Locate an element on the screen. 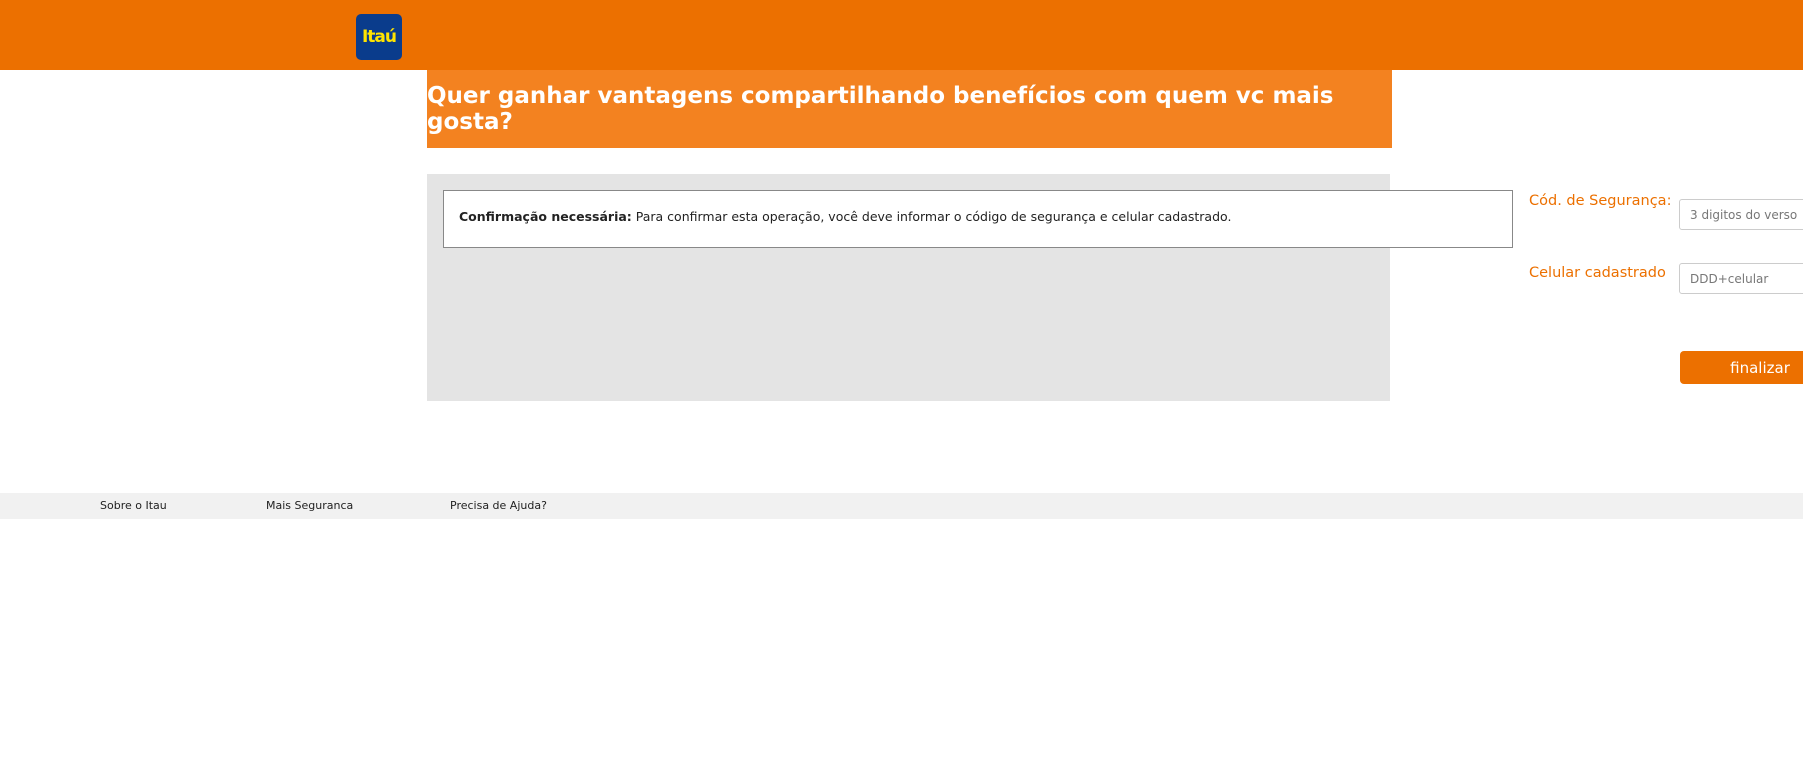  phone-input is located at coordinates (1741, 278).